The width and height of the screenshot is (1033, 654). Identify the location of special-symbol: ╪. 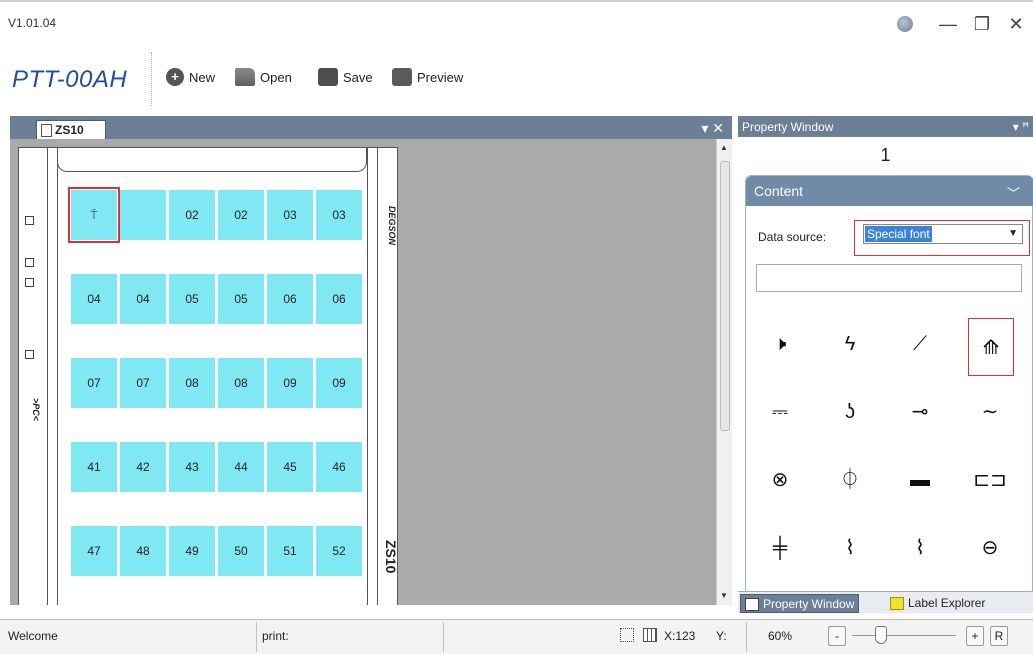
(780, 548).